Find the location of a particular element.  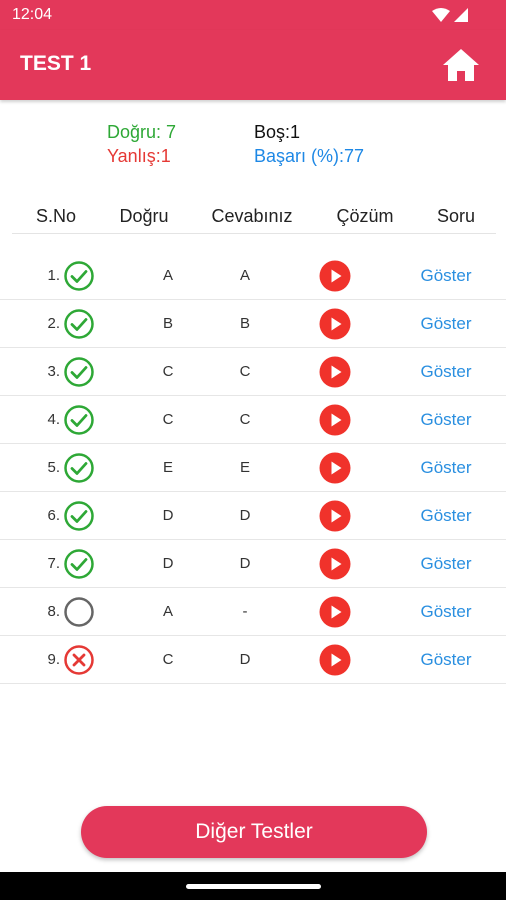

row-number: 2. is located at coordinates (53, 323).